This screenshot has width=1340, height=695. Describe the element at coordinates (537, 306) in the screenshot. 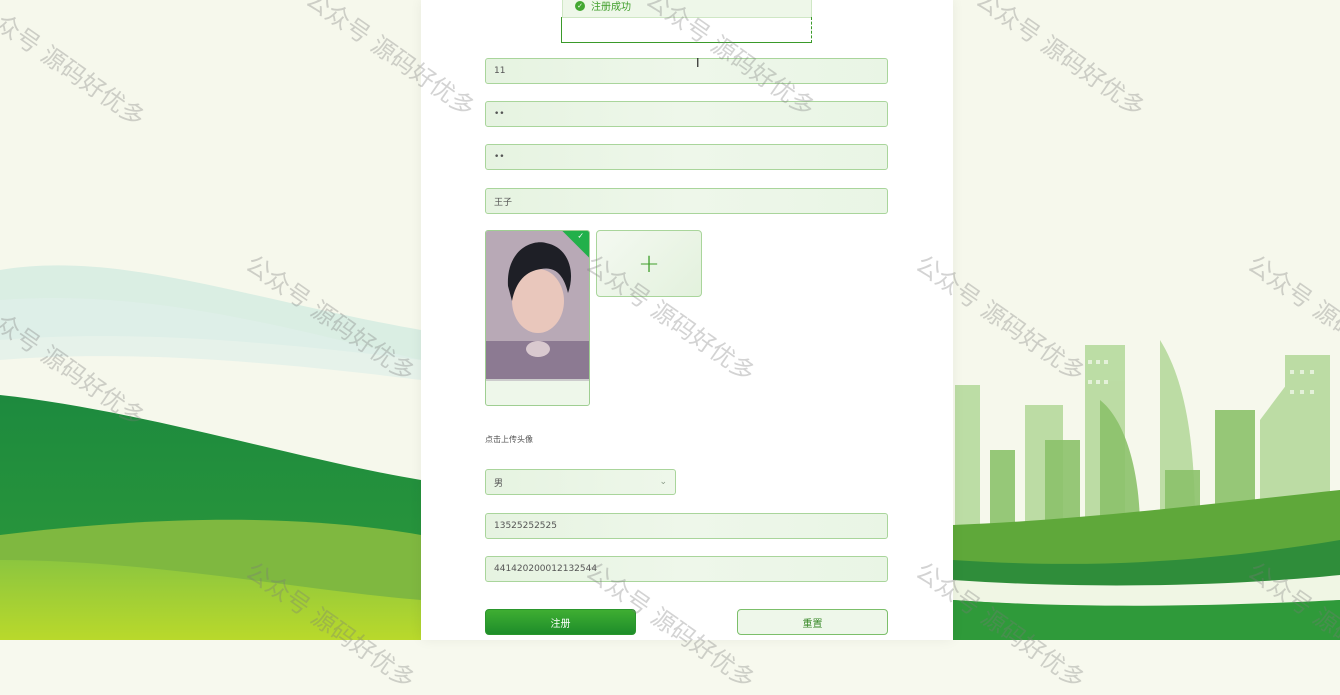

I see `avatar-image` at that location.